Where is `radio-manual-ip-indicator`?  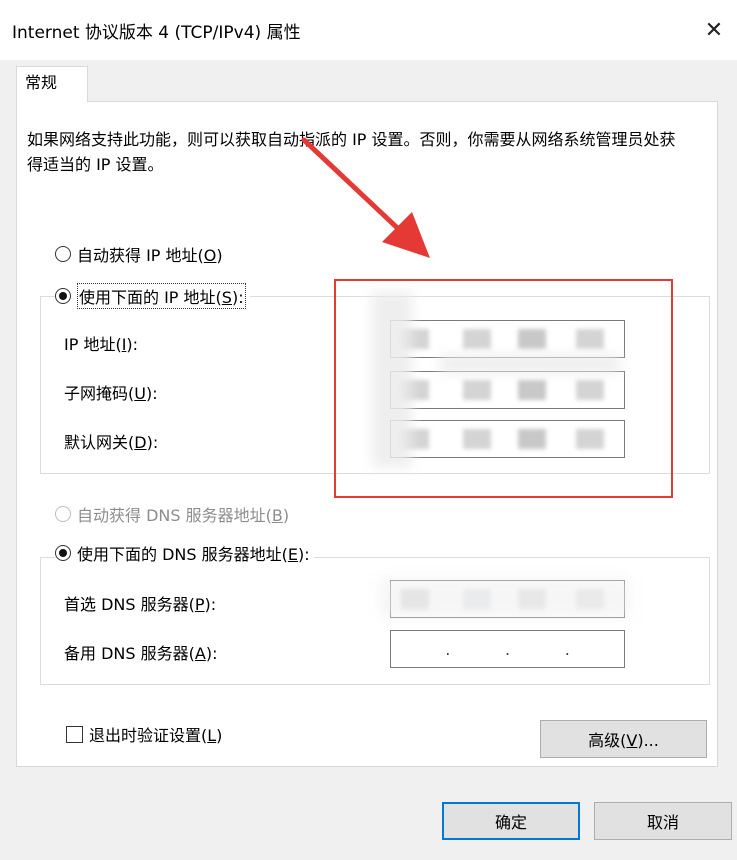 radio-manual-ip-indicator is located at coordinates (63, 296).